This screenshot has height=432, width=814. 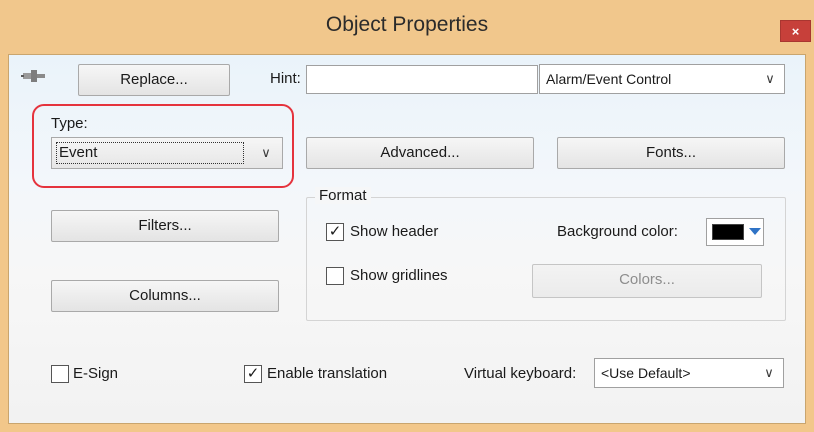 I want to click on esign-checkbox, so click(x=60, y=374).